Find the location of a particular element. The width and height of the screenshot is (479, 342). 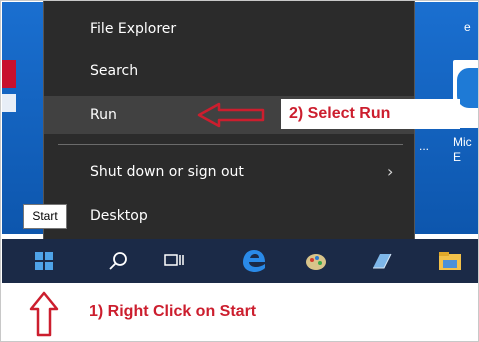

start-tooltip: Start is located at coordinates (45, 216).